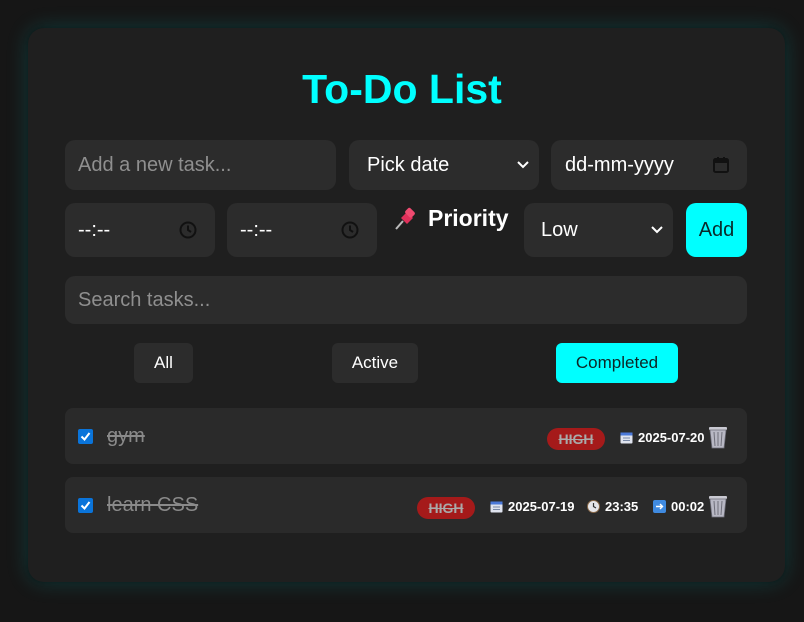  I want to click on task-time-value: 23:35, so click(622, 506).